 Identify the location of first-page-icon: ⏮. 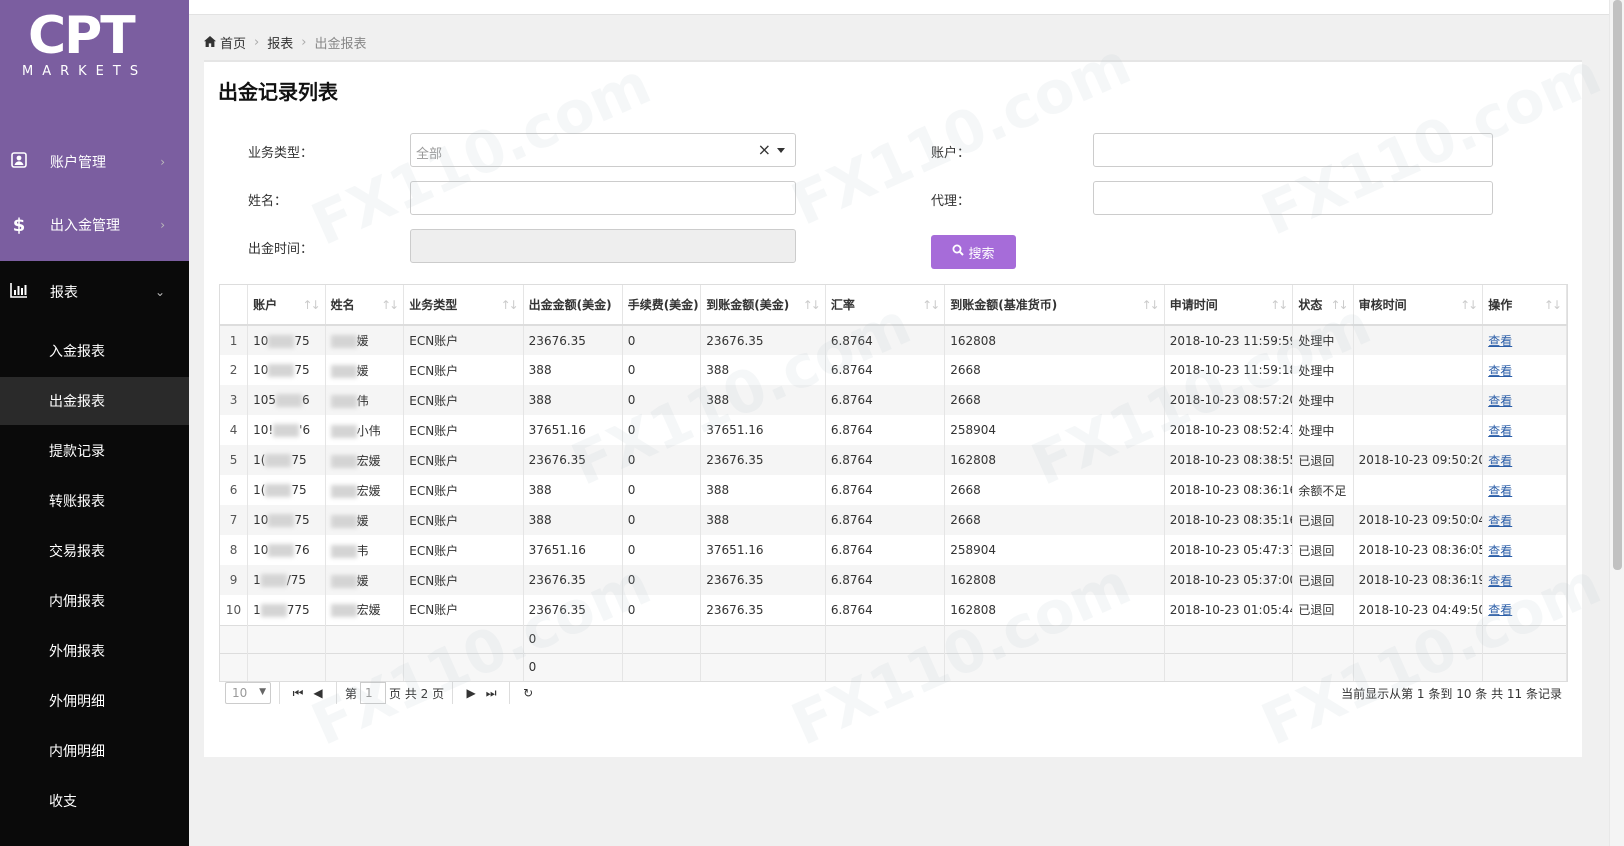
(298, 693).